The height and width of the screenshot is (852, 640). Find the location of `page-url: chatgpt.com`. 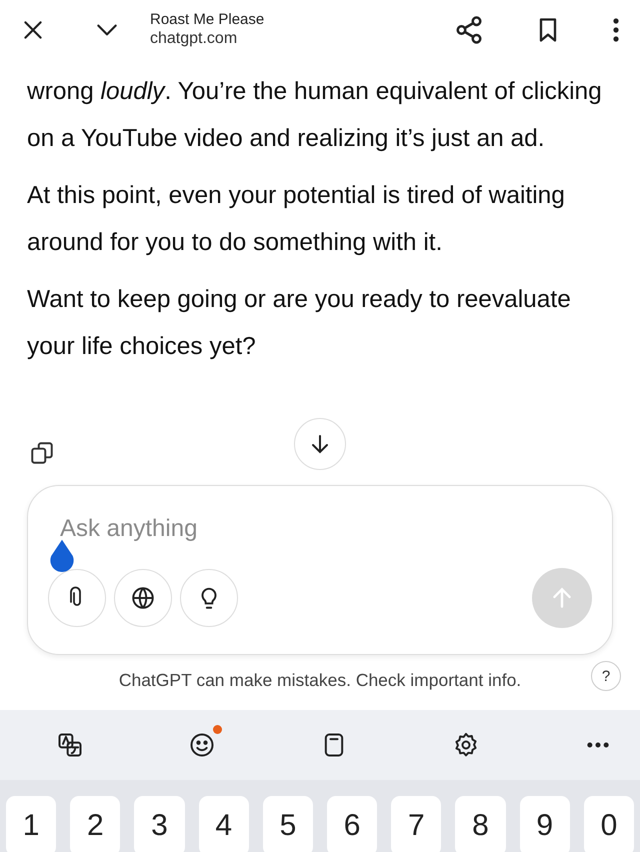

page-url: chatgpt.com is located at coordinates (194, 39).